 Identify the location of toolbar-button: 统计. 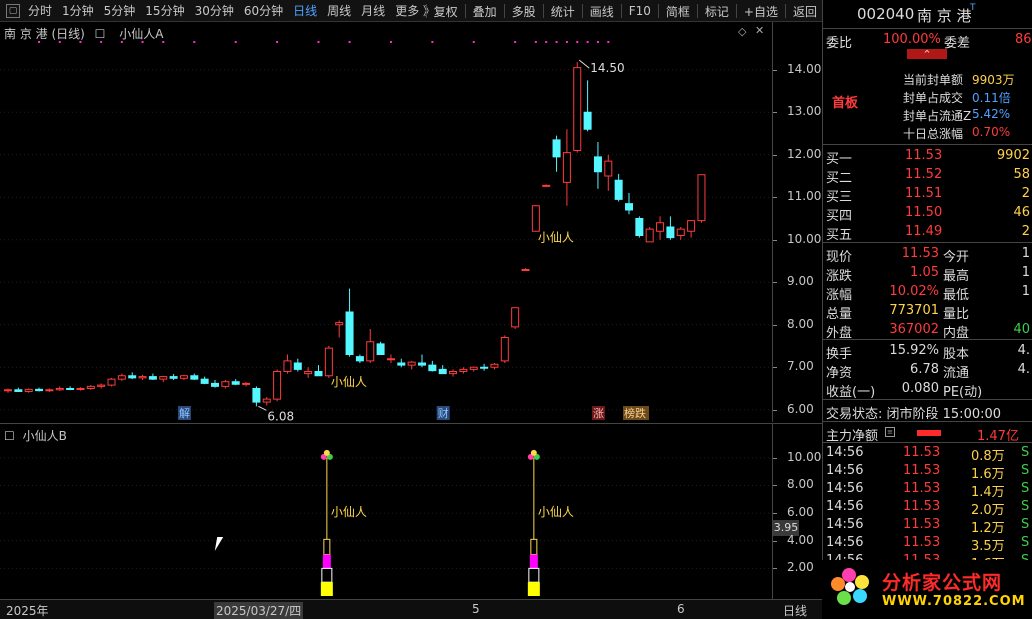
(563, 11).